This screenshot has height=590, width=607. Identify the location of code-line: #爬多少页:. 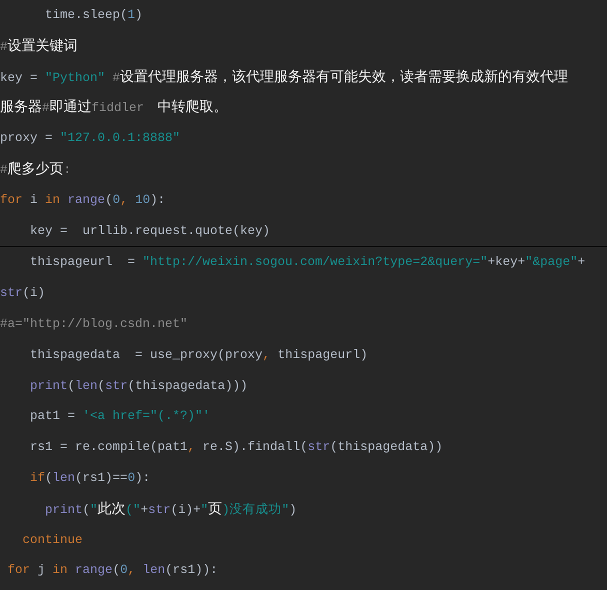
(36, 169).